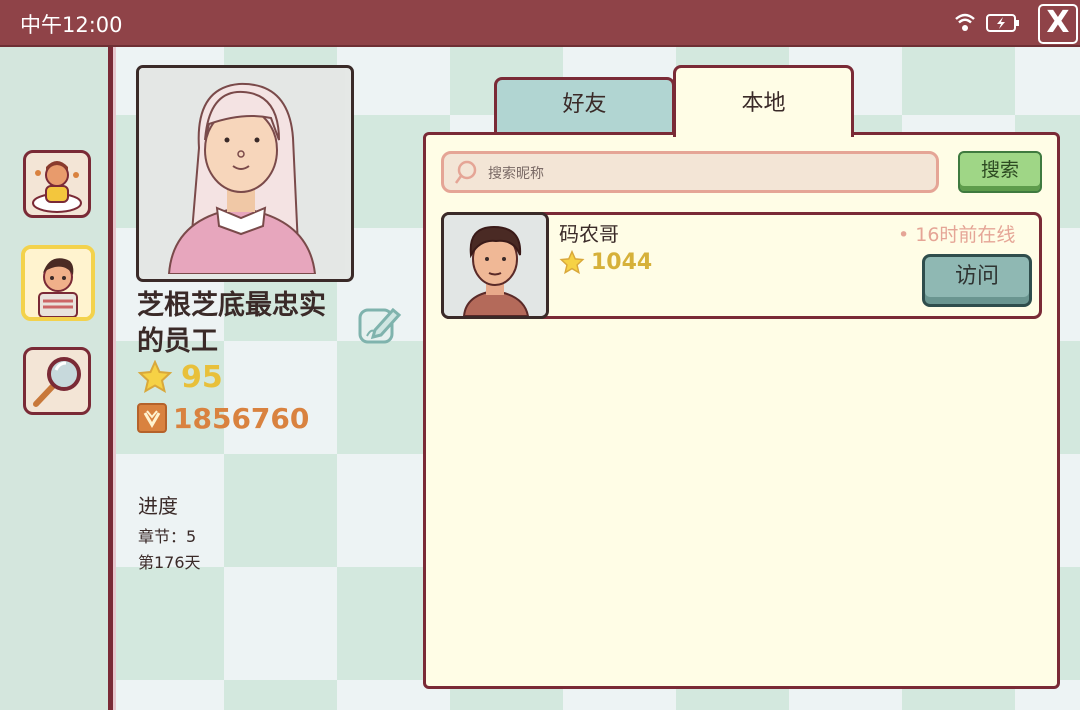  Describe the element at coordinates (703, 174) in the screenshot. I see `search-input` at that location.